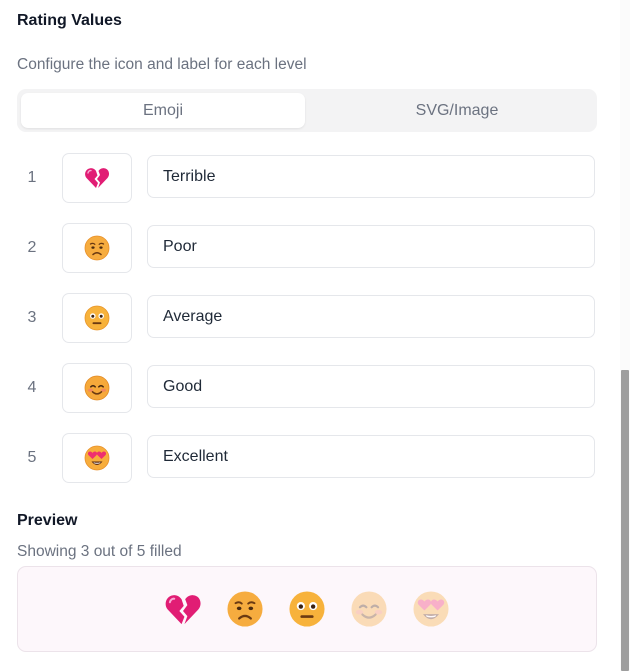 The height and width of the screenshot is (671, 630). Describe the element at coordinates (371, 456) in the screenshot. I see `level-5-label-input: Excellent` at that location.